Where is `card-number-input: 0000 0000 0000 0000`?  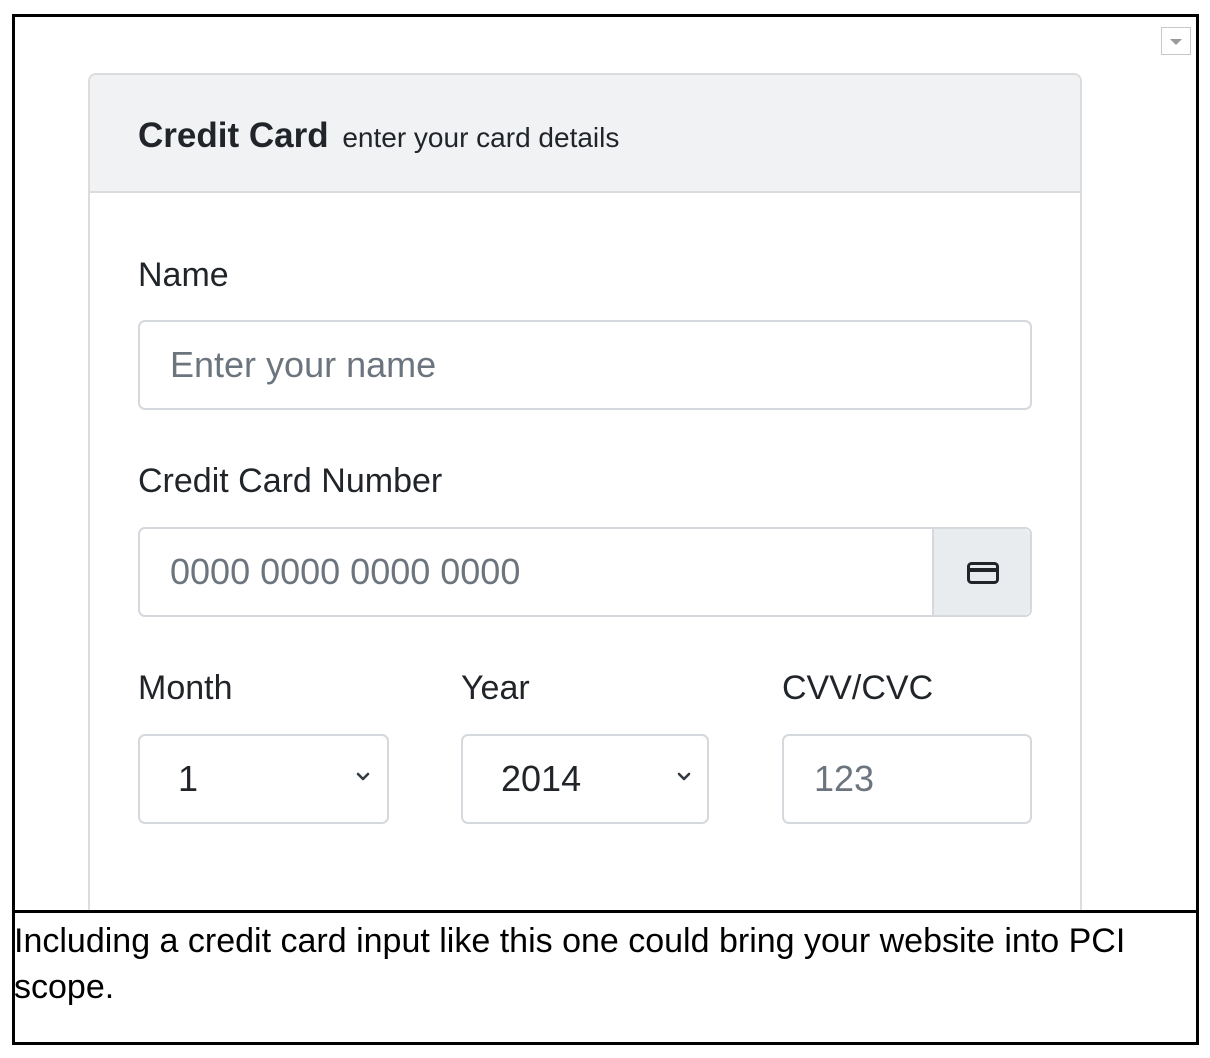
card-number-input: 0000 0000 0000 0000 is located at coordinates (585, 572).